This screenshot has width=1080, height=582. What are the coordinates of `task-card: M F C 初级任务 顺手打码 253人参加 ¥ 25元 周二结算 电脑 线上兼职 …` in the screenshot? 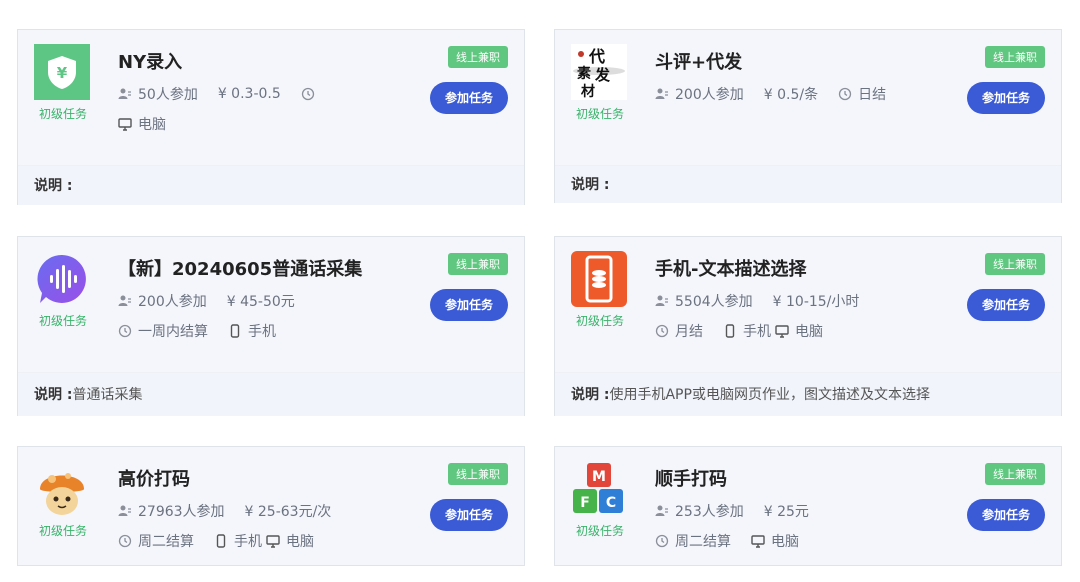 It's located at (808, 506).